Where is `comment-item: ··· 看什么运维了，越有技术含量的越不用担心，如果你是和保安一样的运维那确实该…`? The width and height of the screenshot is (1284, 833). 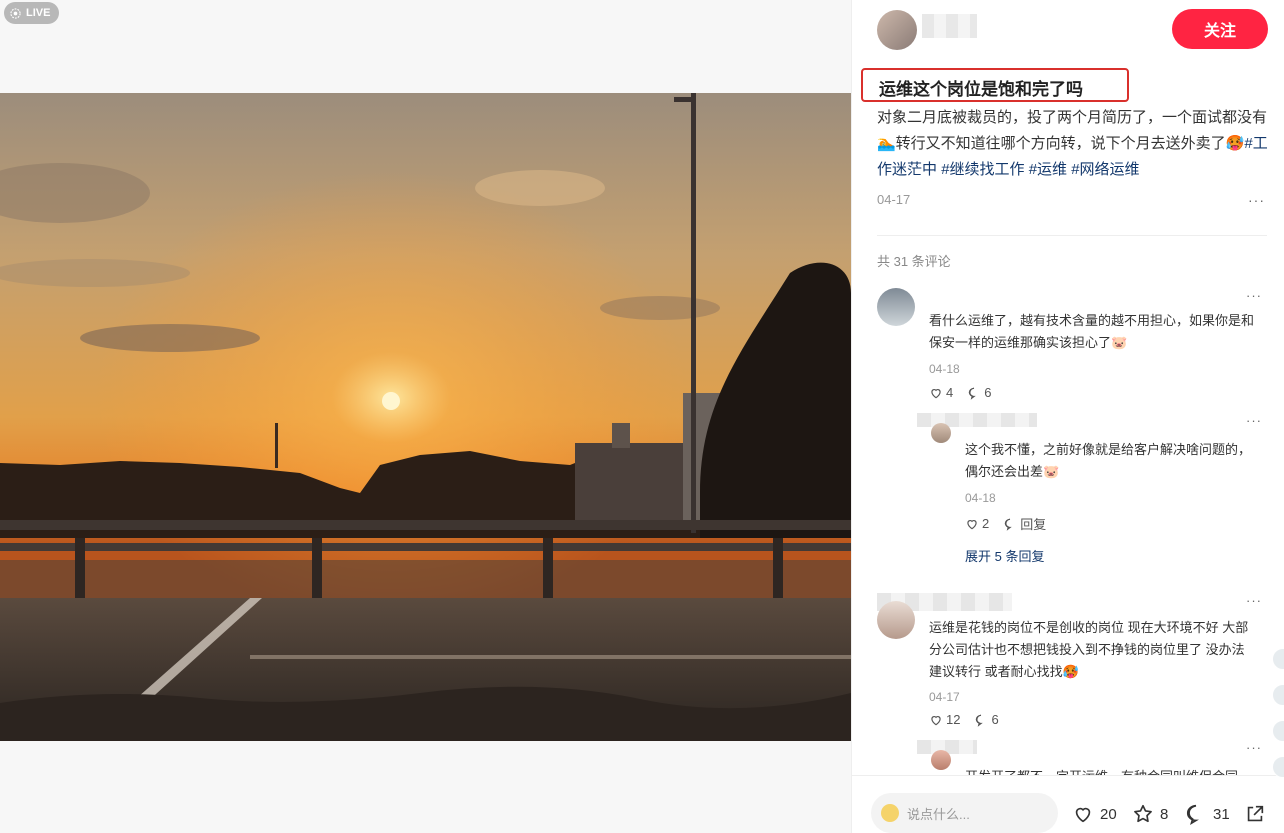 comment-item: ··· 看什么运维了，越有技术含量的越不用担心，如果你是和保安一样的运维那确实该… is located at coordinates (1069, 348).